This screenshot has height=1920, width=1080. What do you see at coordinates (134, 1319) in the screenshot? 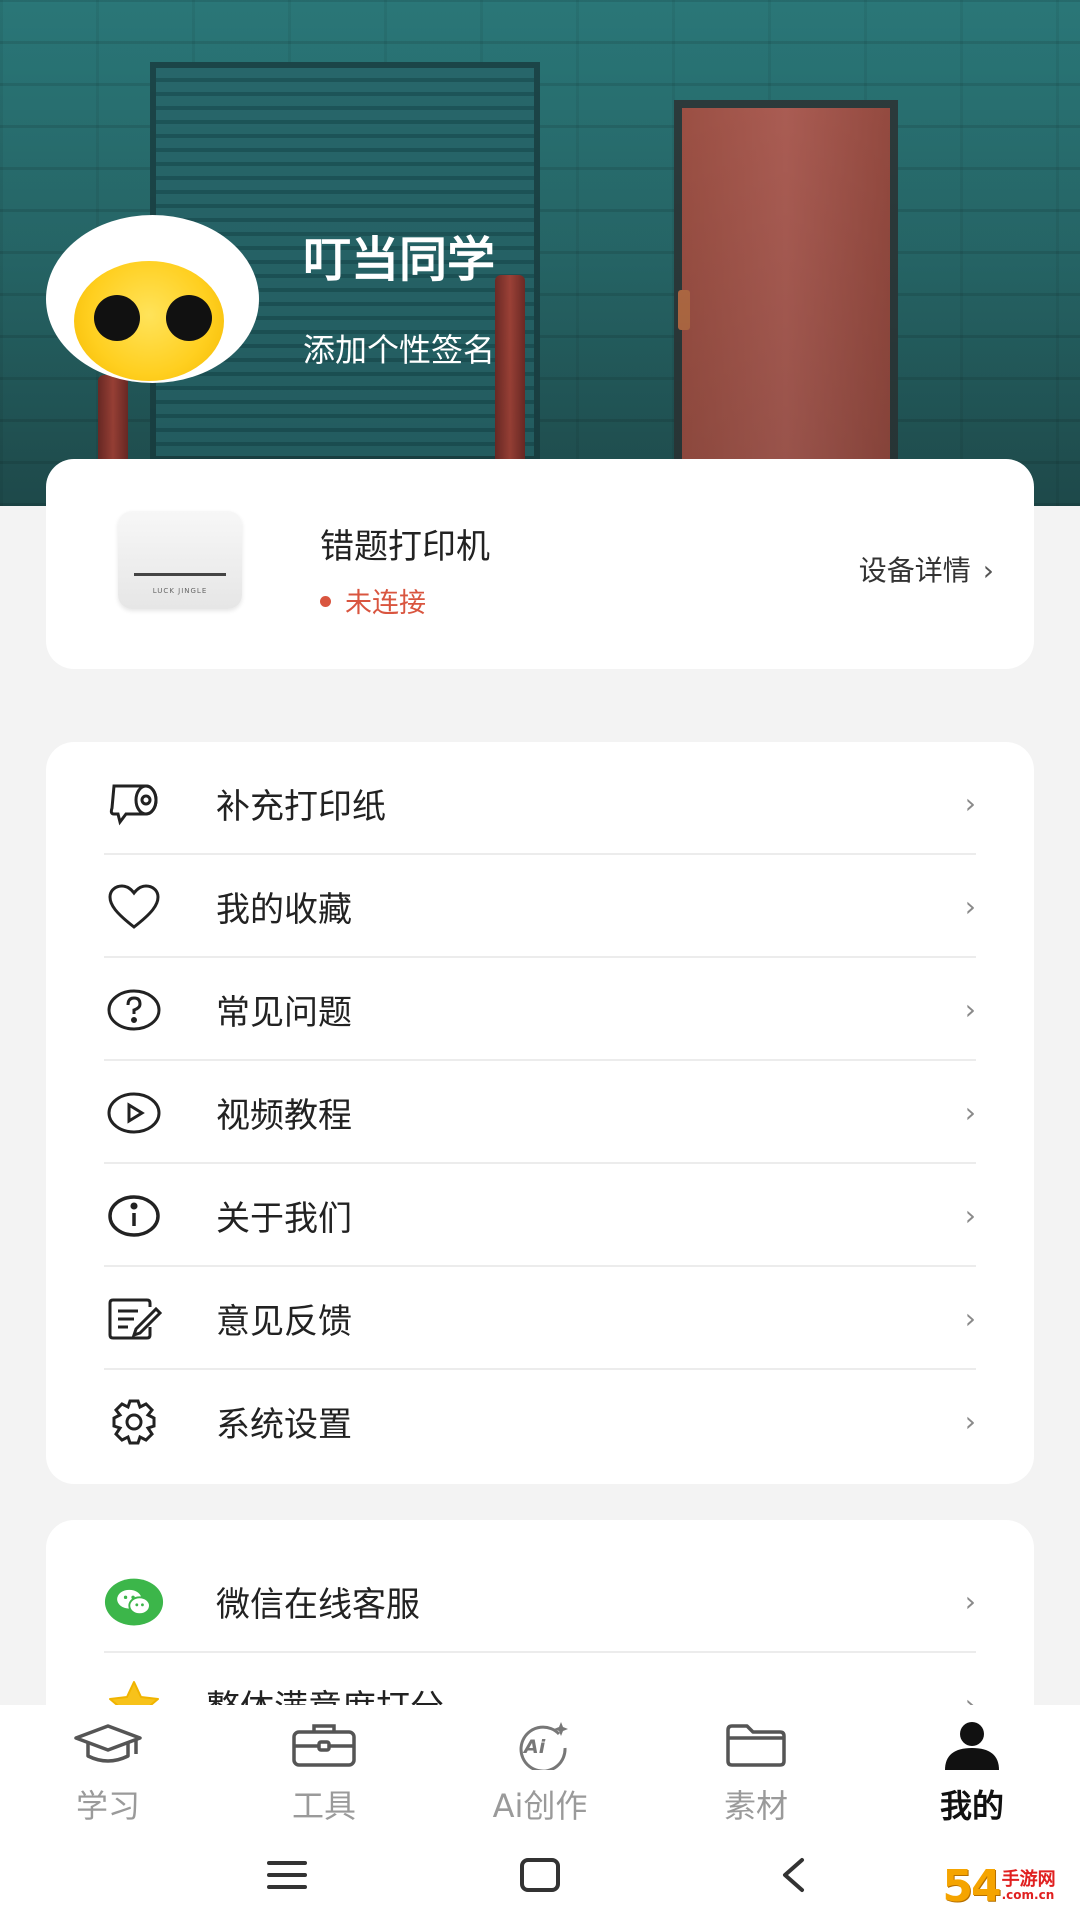
I see `feedback-icon` at bounding box center [134, 1319].